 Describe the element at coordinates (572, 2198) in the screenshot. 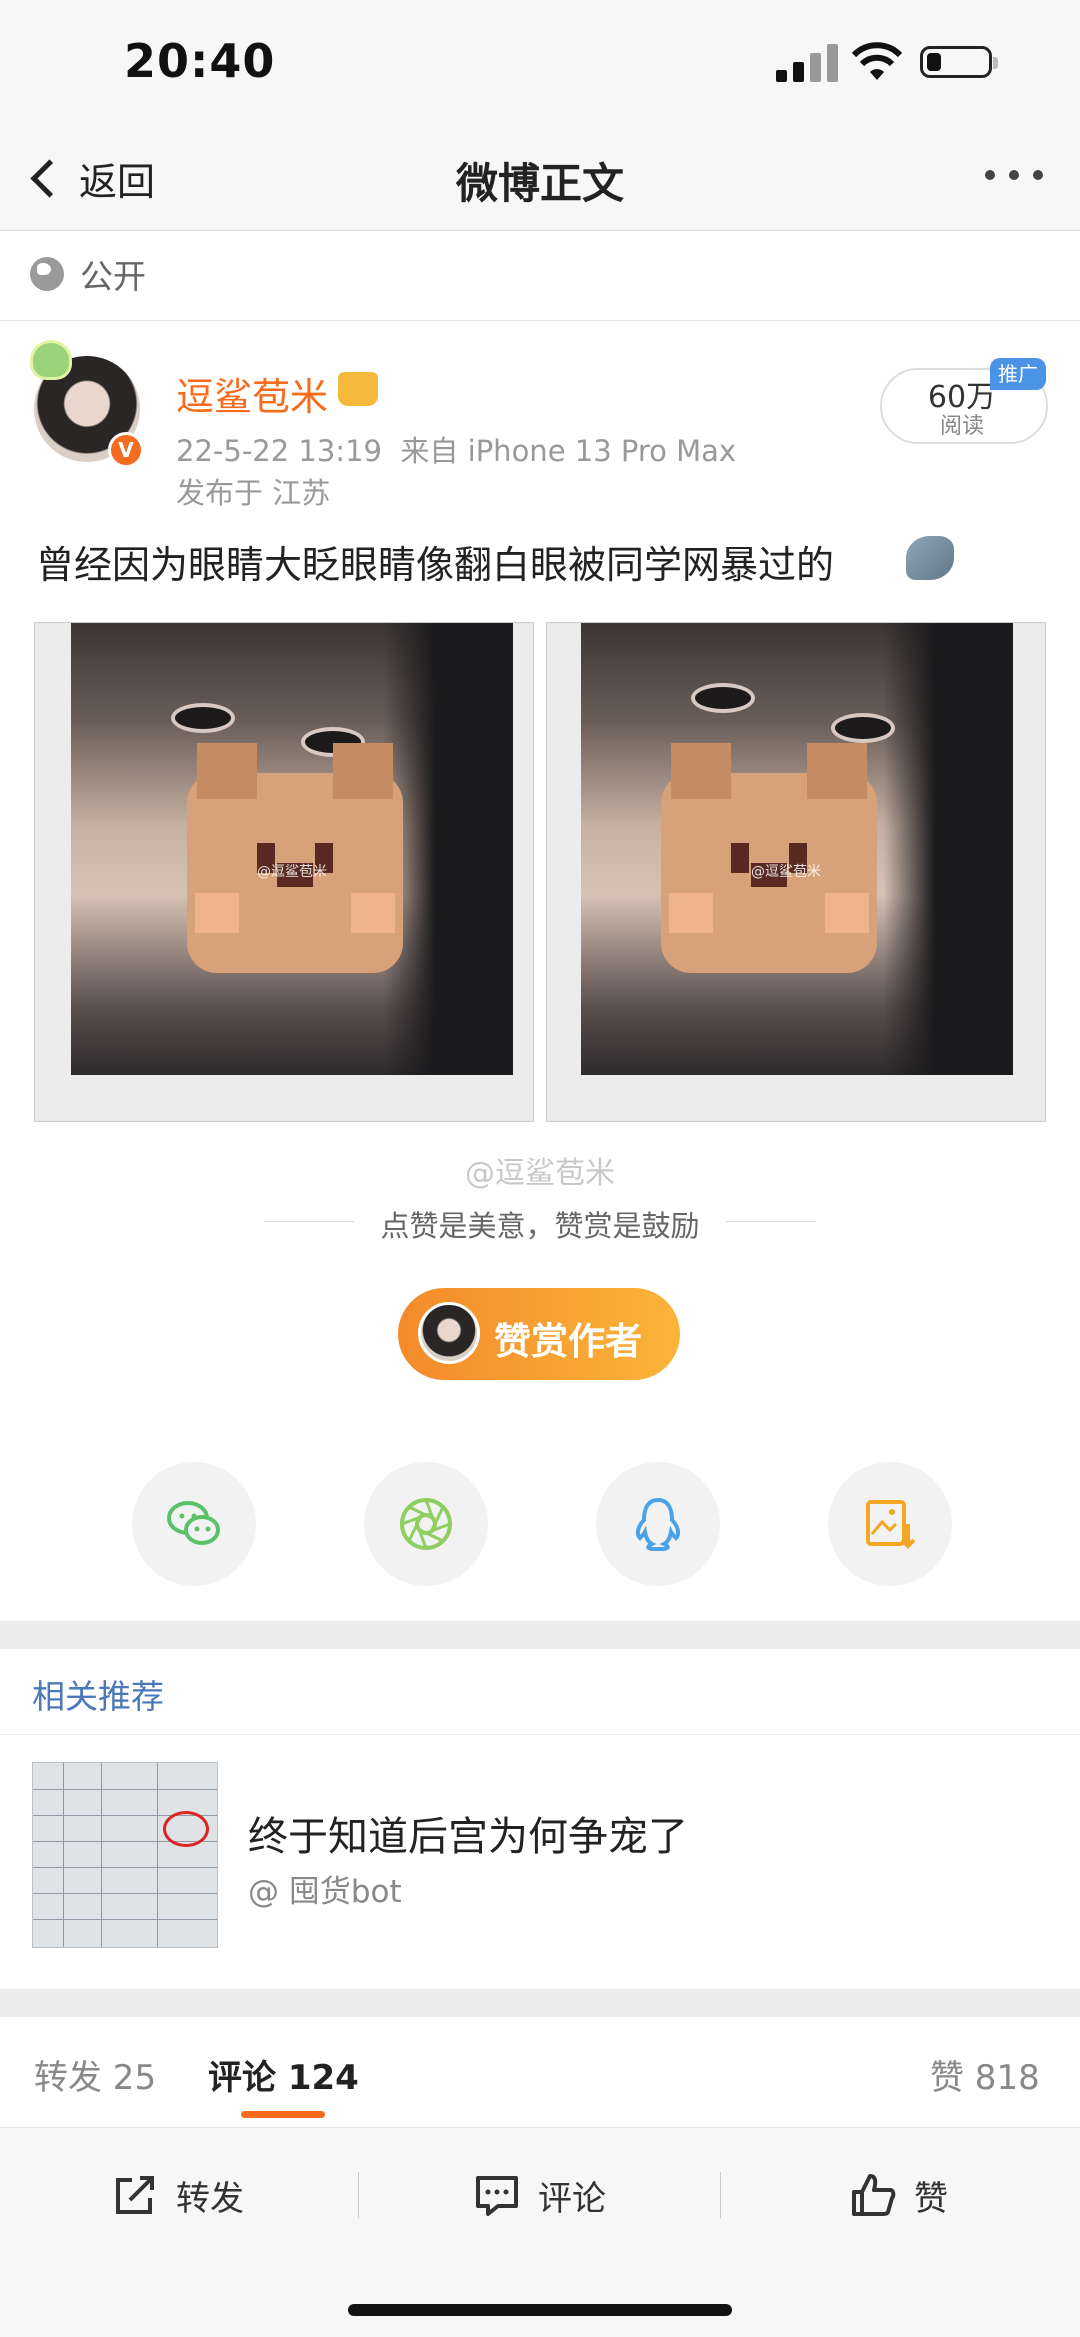

I see `comment-label: 评论` at that location.